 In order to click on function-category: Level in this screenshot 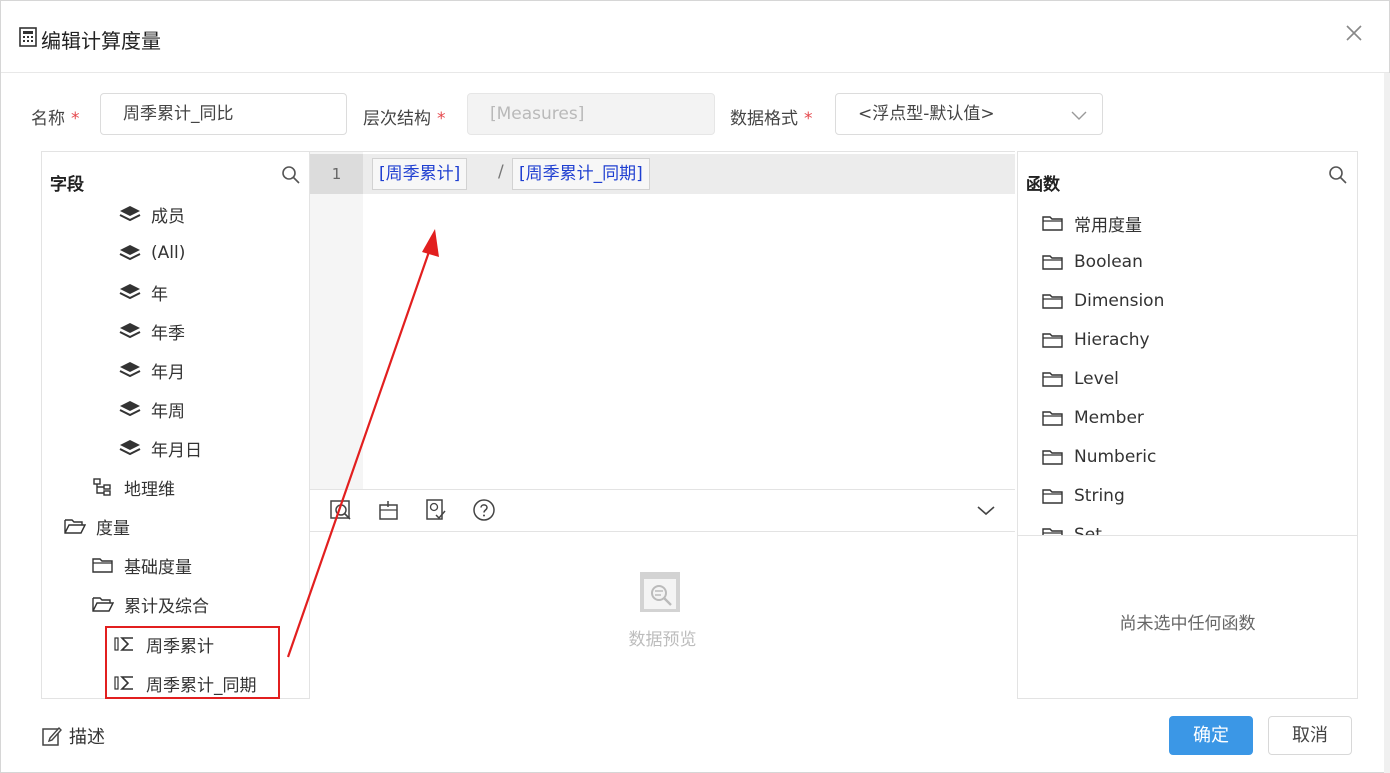, I will do `click(1080, 379)`.